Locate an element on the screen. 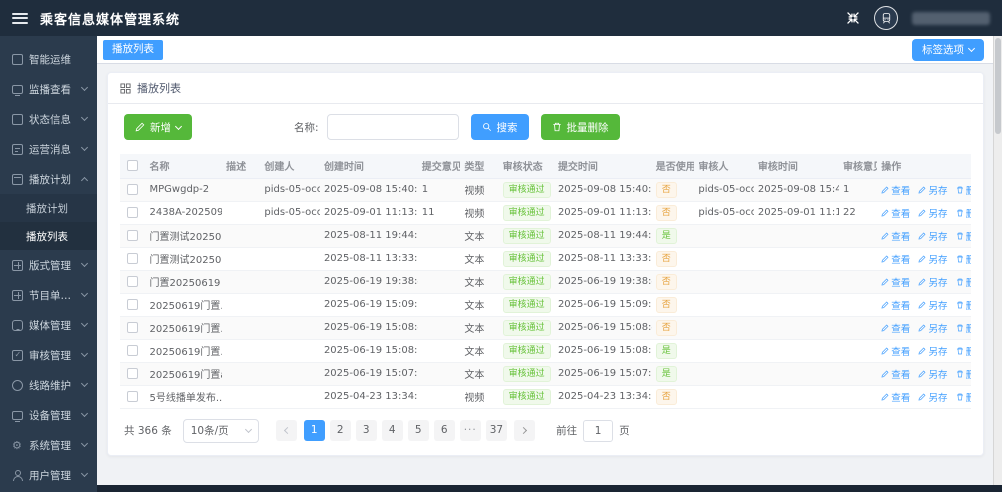  cell-created-time: 2025-04-23 13:34:52 is located at coordinates (368, 397).